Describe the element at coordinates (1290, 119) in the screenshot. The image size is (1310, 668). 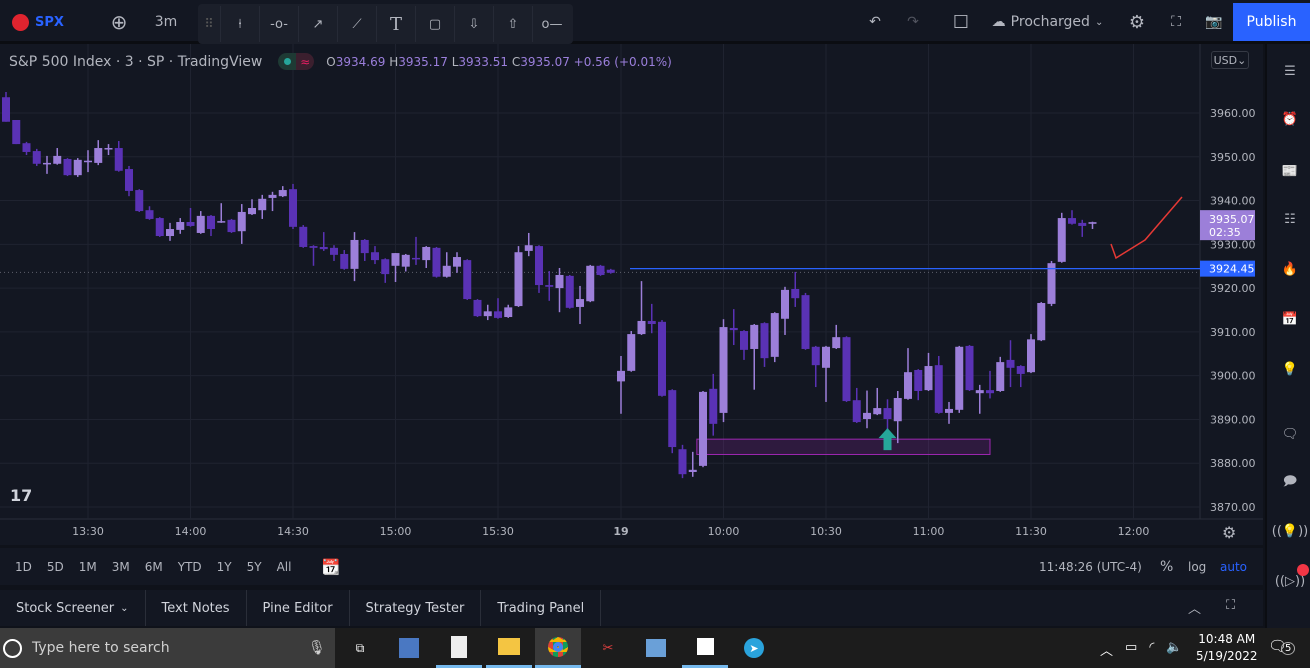
I see `alarm-clock-icon: ⏰` at that location.